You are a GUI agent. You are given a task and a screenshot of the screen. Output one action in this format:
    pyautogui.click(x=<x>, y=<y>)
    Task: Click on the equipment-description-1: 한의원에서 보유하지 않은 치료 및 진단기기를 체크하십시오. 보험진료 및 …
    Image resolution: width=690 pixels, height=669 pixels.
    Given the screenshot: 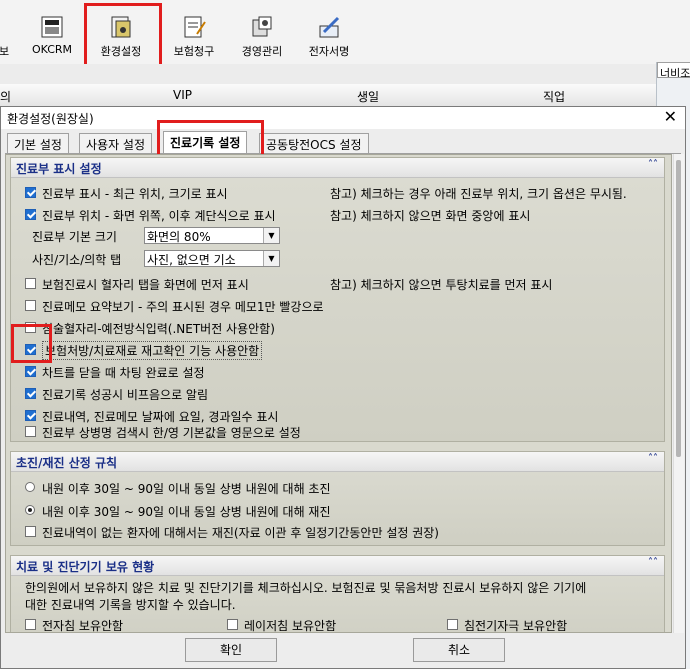 What is the action you would take?
    pyautogui.click(x=306, y=588)
    